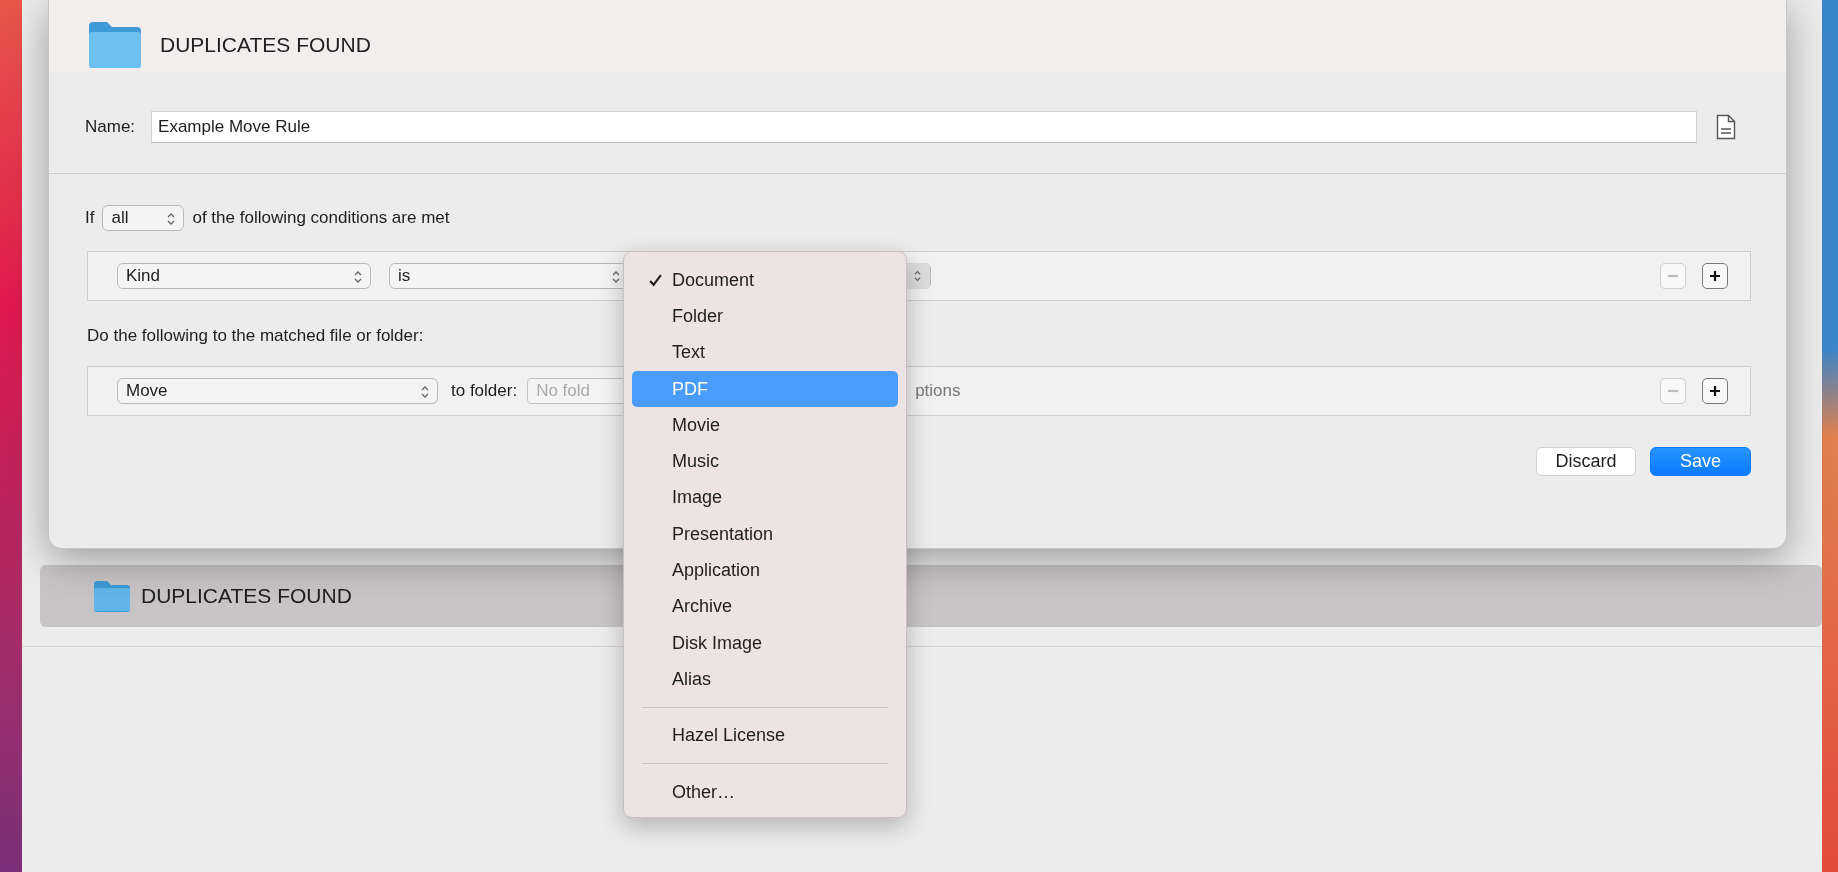 The image size is (1838, 872). What do you see at coordinates (321, 218) in the screenshot?
I see `condition-suffix: of the following conditions are met` at bounding box center [321, 218].